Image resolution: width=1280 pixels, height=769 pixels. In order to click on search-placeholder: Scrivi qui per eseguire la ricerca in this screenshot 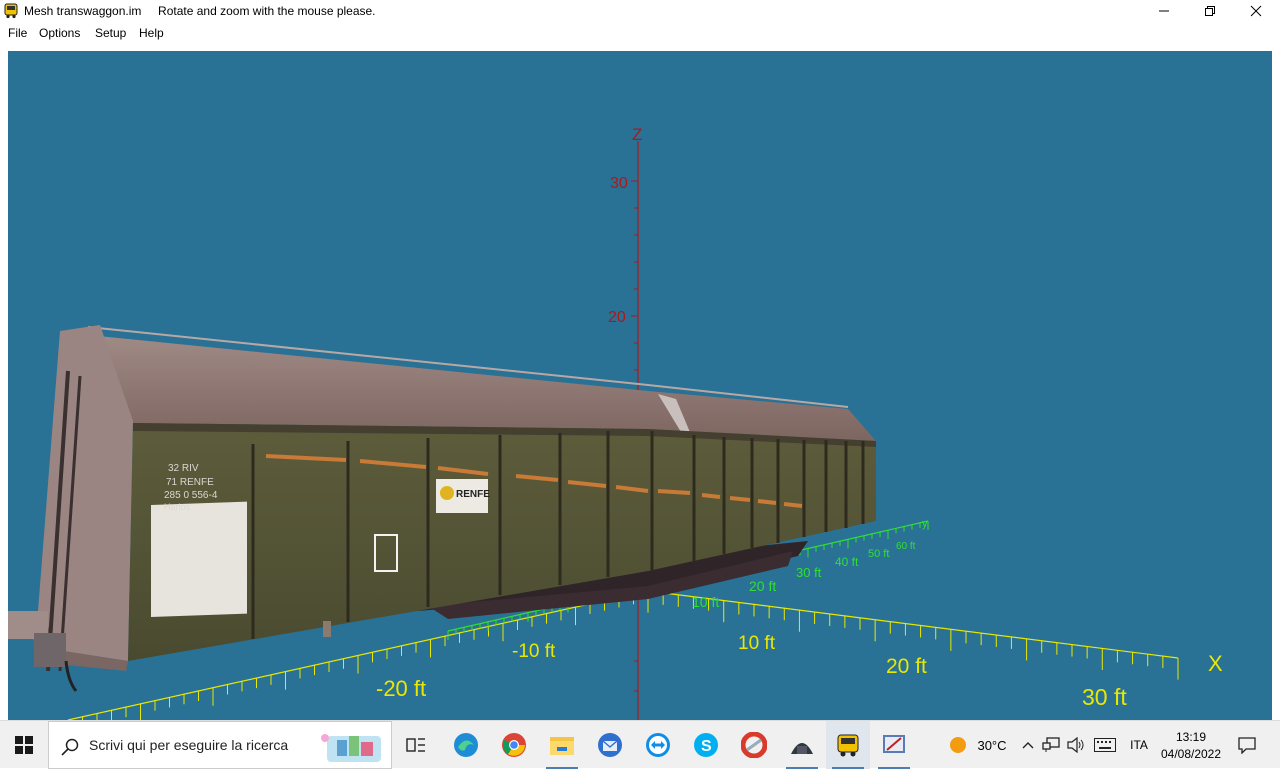, I will do `click(189, 745)`.